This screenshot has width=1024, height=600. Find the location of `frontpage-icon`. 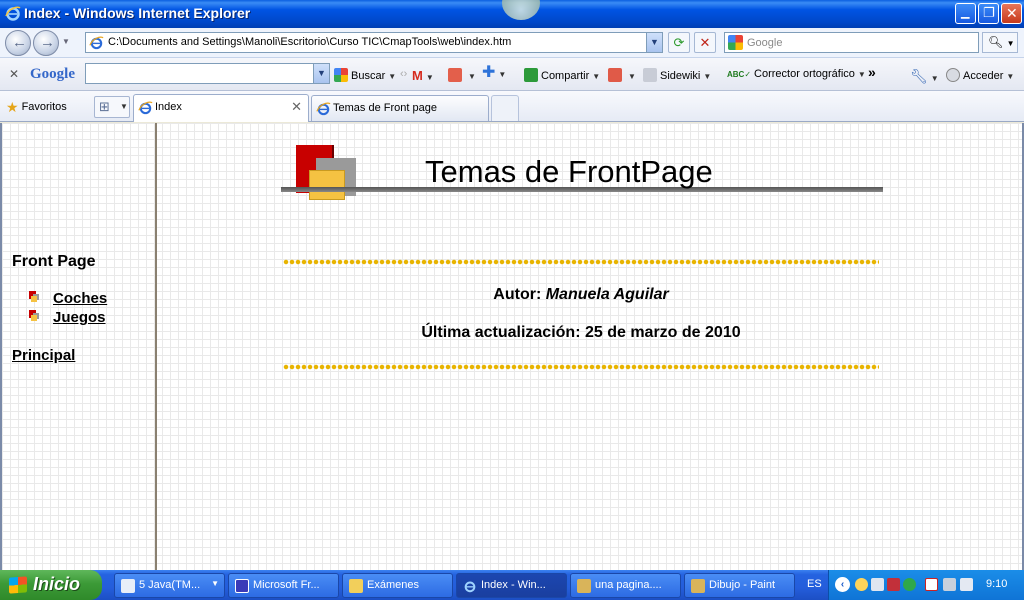

frontpage-icon is located at coordinates (242, 586).